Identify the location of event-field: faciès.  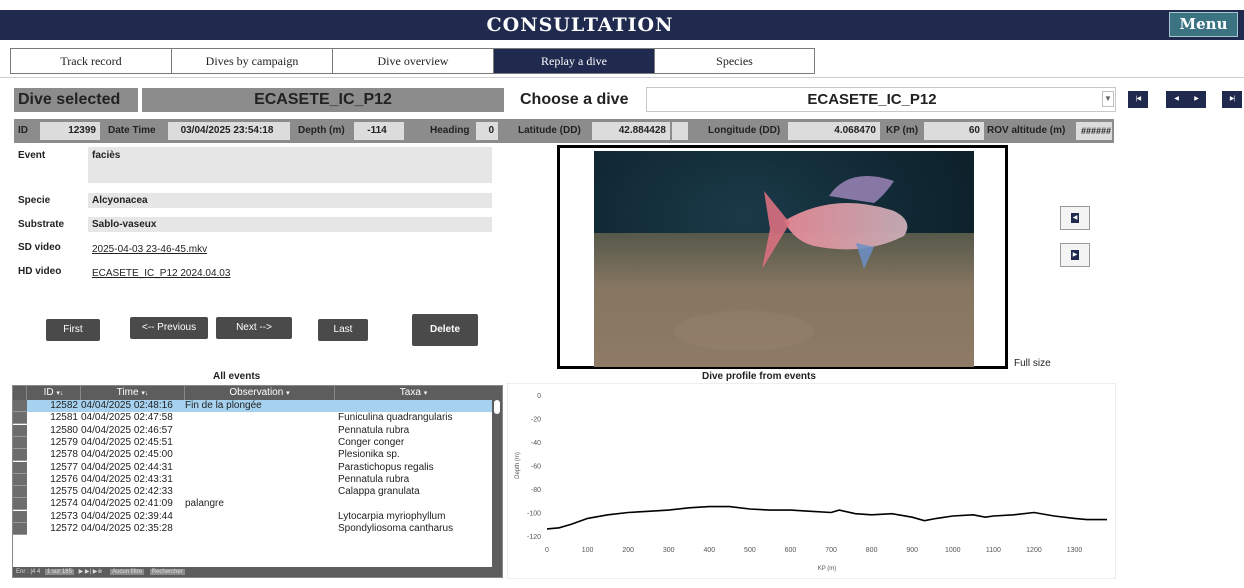
(290, 165).